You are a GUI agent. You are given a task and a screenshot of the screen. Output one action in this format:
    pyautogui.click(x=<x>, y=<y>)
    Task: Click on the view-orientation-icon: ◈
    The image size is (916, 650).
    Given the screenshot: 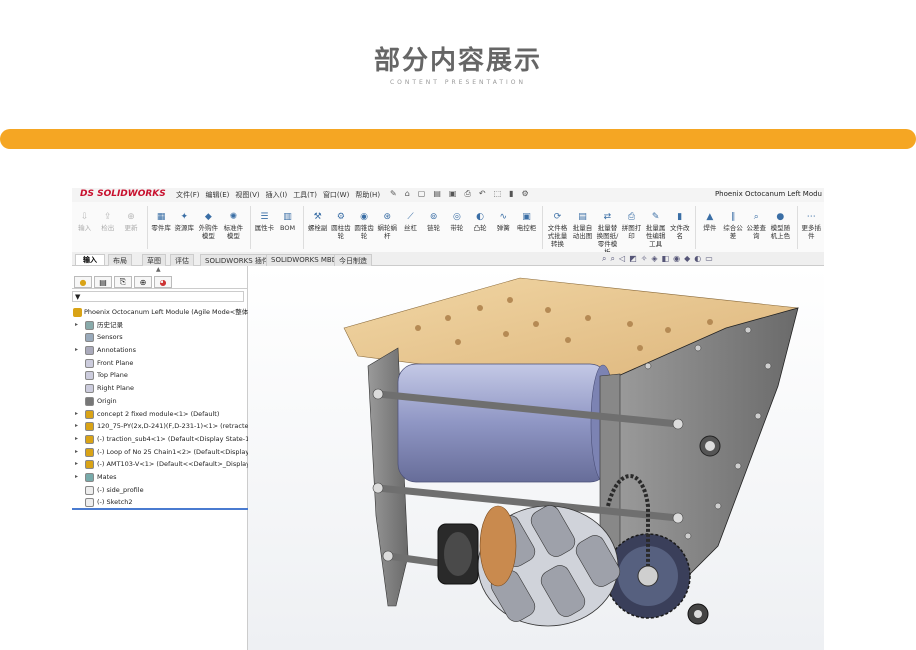 What is the action you would take?
    pyautogui.click(x=654, y=259)
    